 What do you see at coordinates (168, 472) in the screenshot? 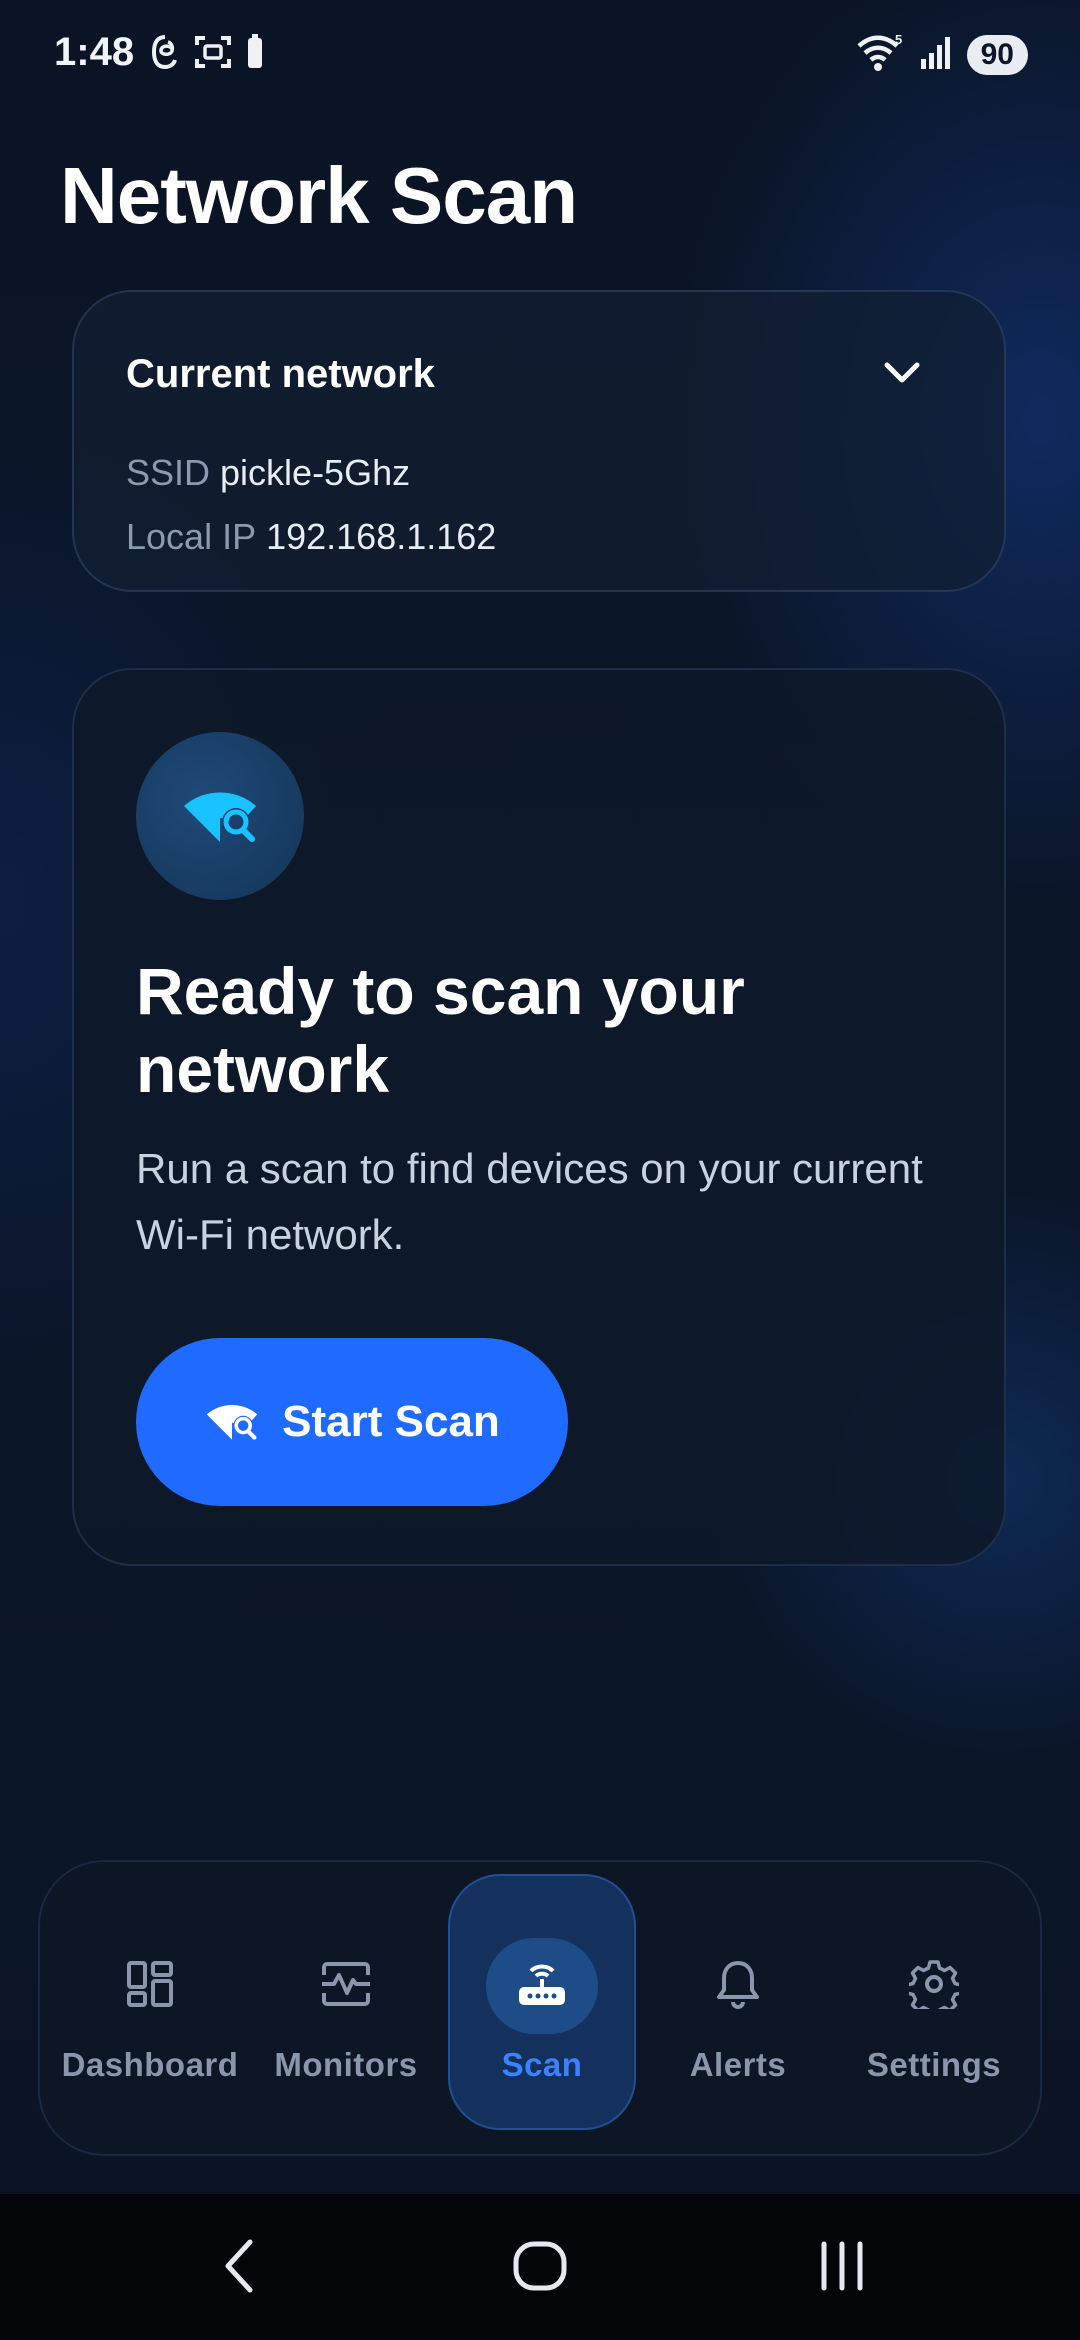
I see `ssid-label: SSID` at bounding box center [168, 472].